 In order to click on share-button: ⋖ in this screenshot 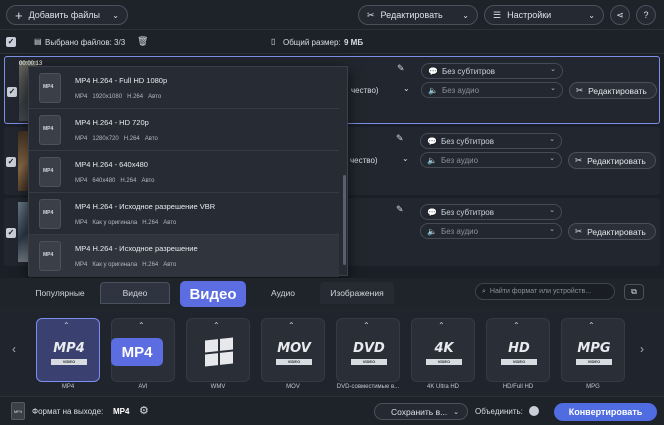, I will do `click(620, 15)`.